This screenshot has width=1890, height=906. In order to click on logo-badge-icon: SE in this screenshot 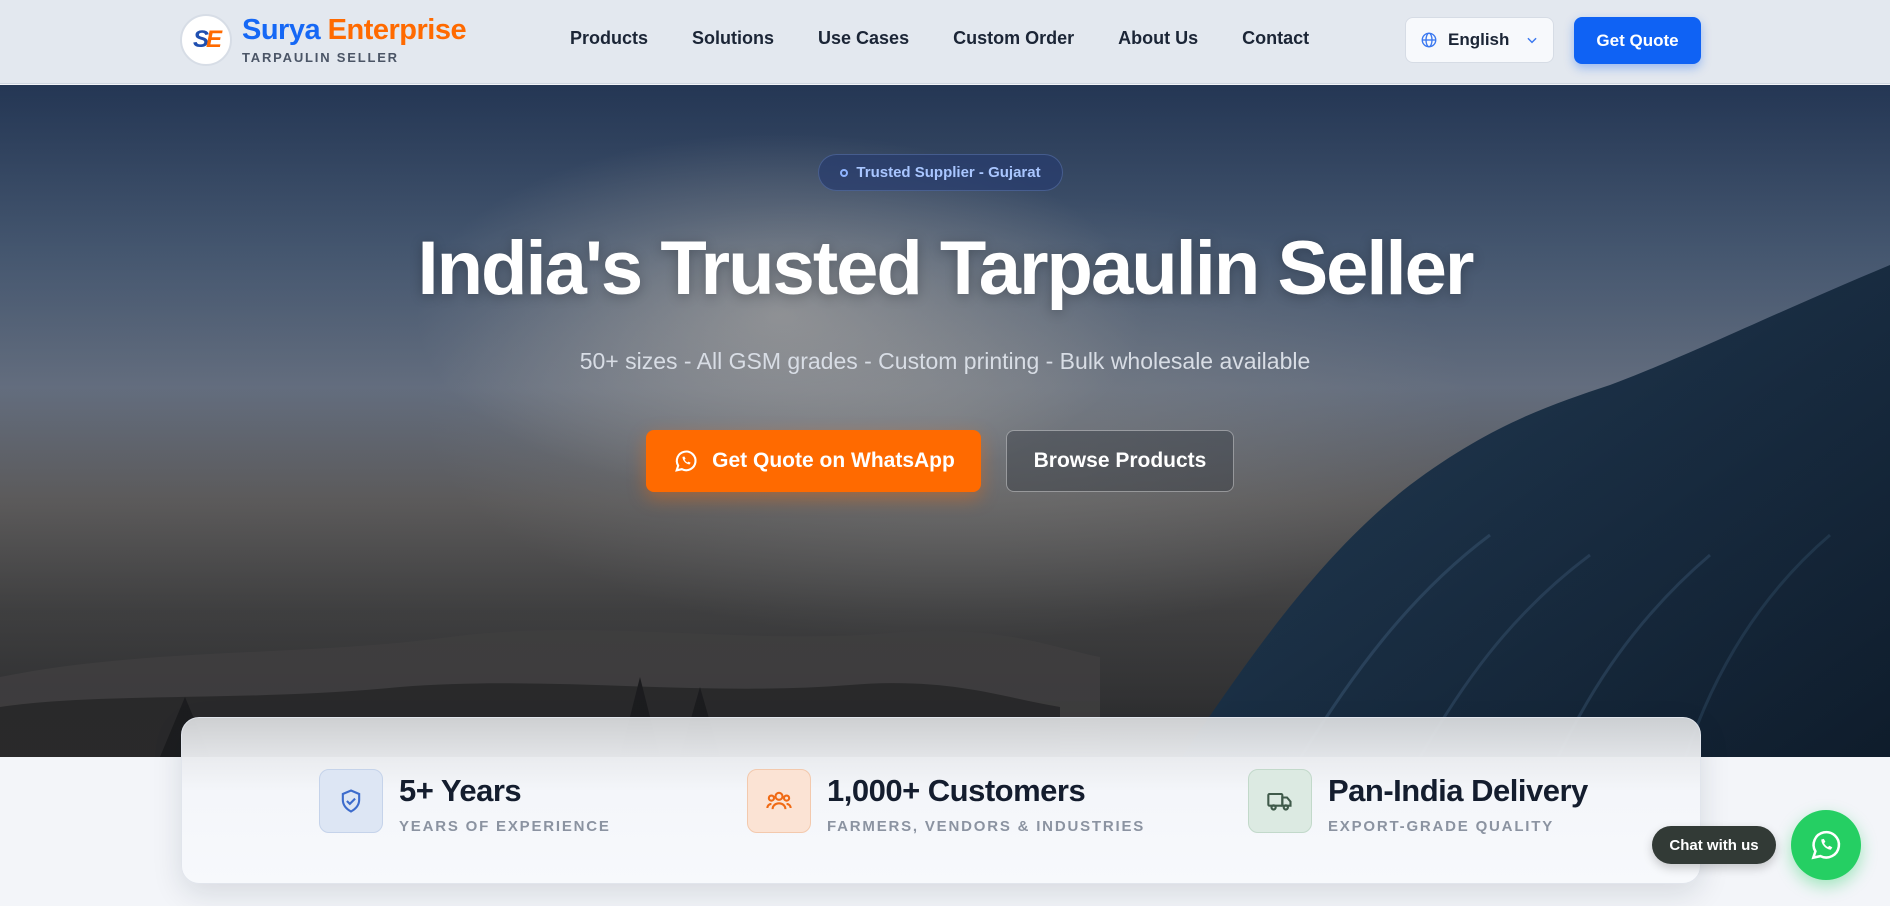, I will do `click(206, 40)`.